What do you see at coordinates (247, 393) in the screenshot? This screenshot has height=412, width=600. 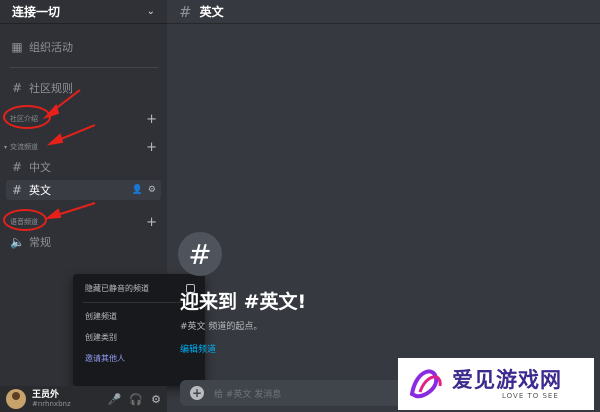 I see `message-input-placeholder: 给 #英文 发消息` at bounding box center [247, 393].